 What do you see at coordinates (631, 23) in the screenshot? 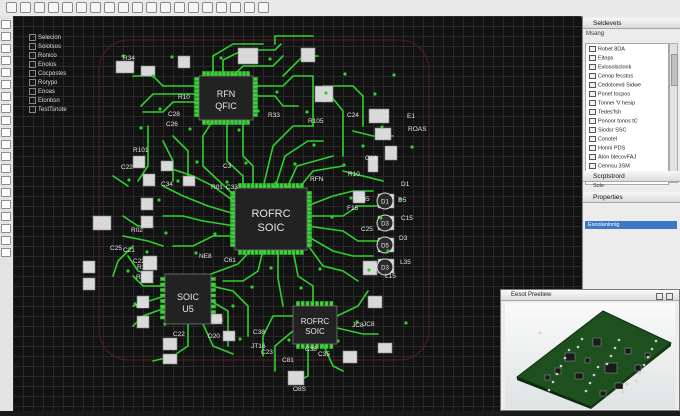
I see `selected-header: Seldevets` at bounding box center [631, 23].